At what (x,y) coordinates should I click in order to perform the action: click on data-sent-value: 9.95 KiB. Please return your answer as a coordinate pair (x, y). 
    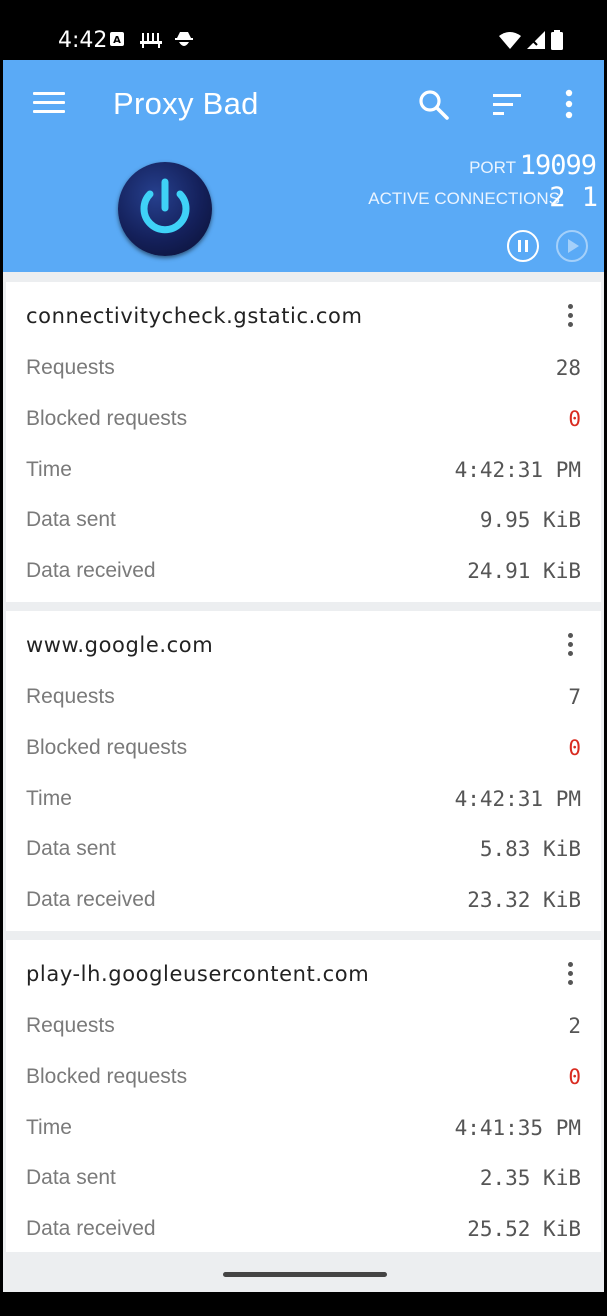
    Looking at the image, I should click on (530, 520).